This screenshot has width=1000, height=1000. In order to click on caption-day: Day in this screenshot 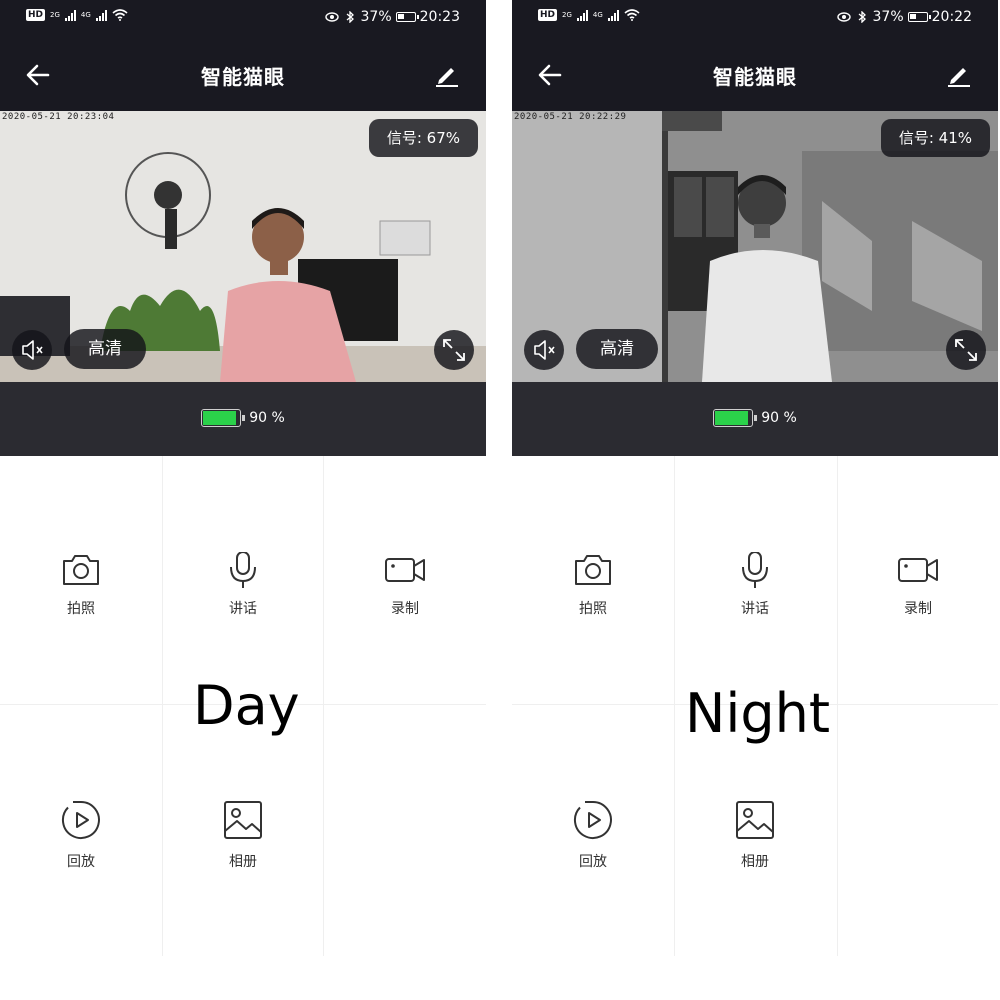, I will do `click(246, 705)`.